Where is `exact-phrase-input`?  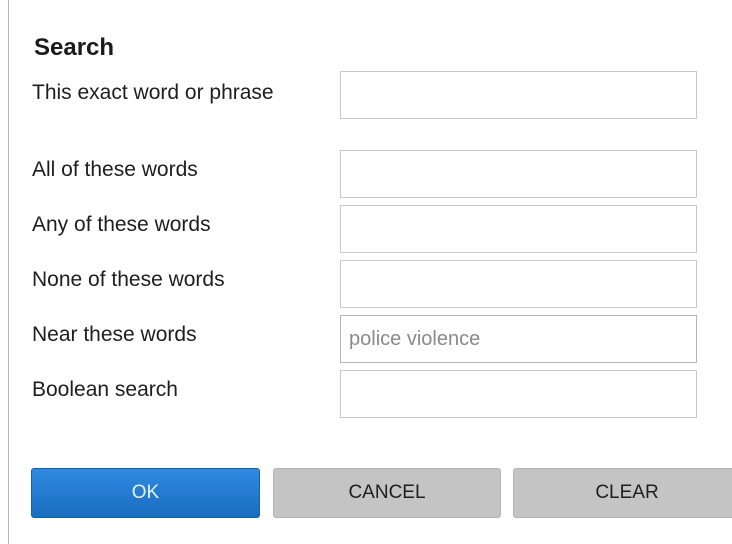
exact-phrase-input is located at coordinates (518, 95).